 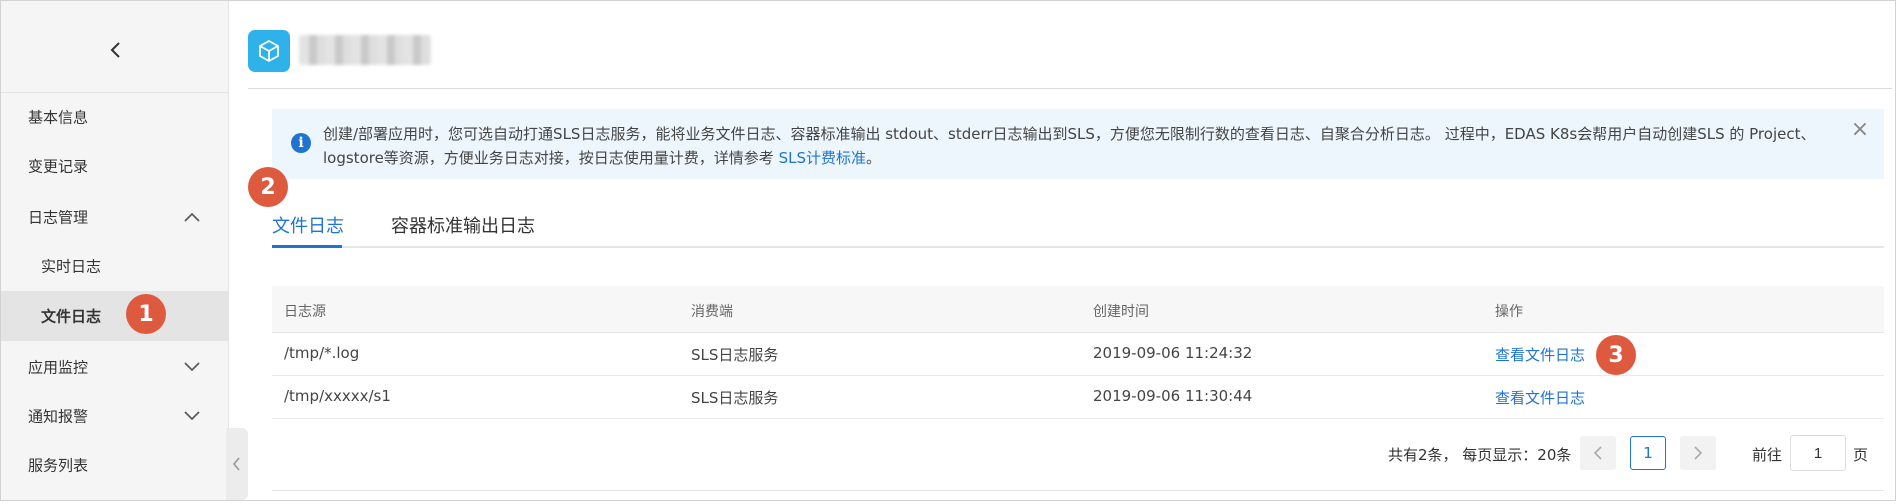 I want to click on sidebar-item-label: 服务列表, so click(x=58, y=465).